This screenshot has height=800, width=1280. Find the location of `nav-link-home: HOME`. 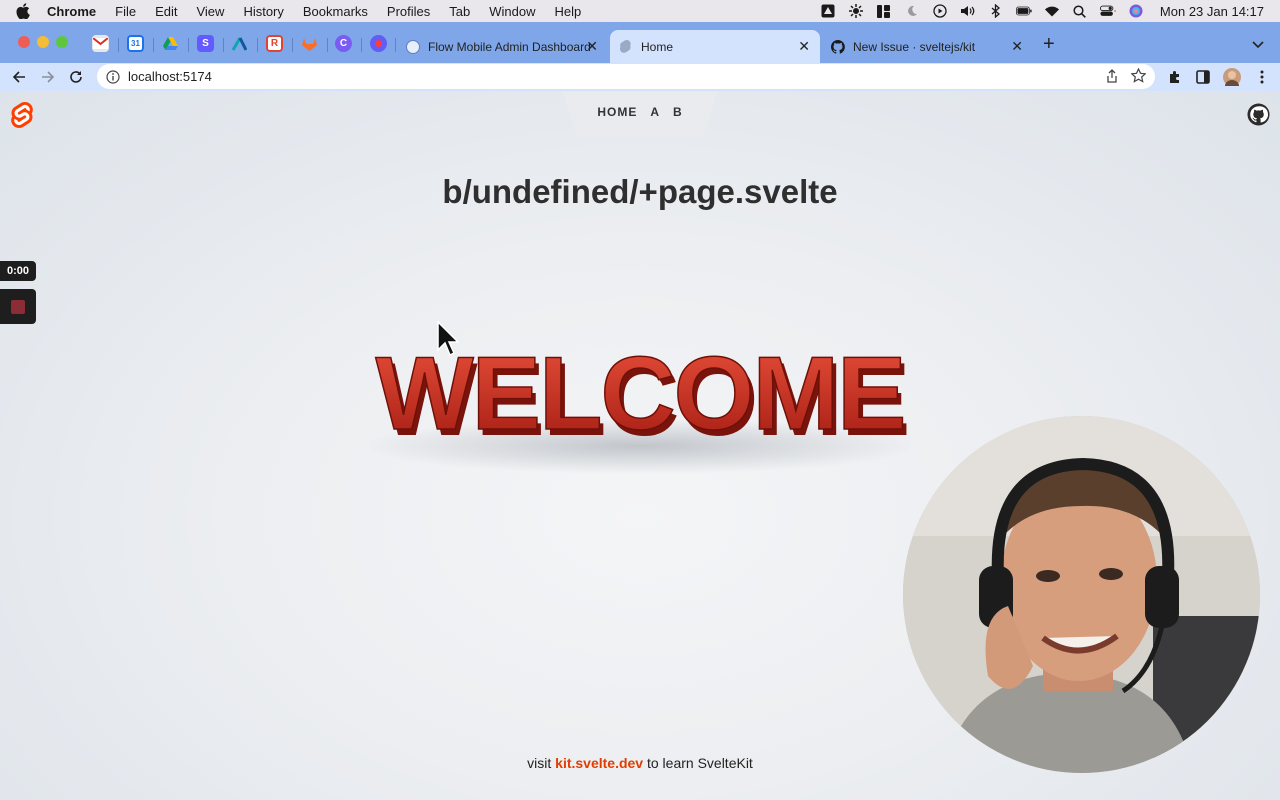

nav-link-home: HOME is located at coordinates (617, 112).